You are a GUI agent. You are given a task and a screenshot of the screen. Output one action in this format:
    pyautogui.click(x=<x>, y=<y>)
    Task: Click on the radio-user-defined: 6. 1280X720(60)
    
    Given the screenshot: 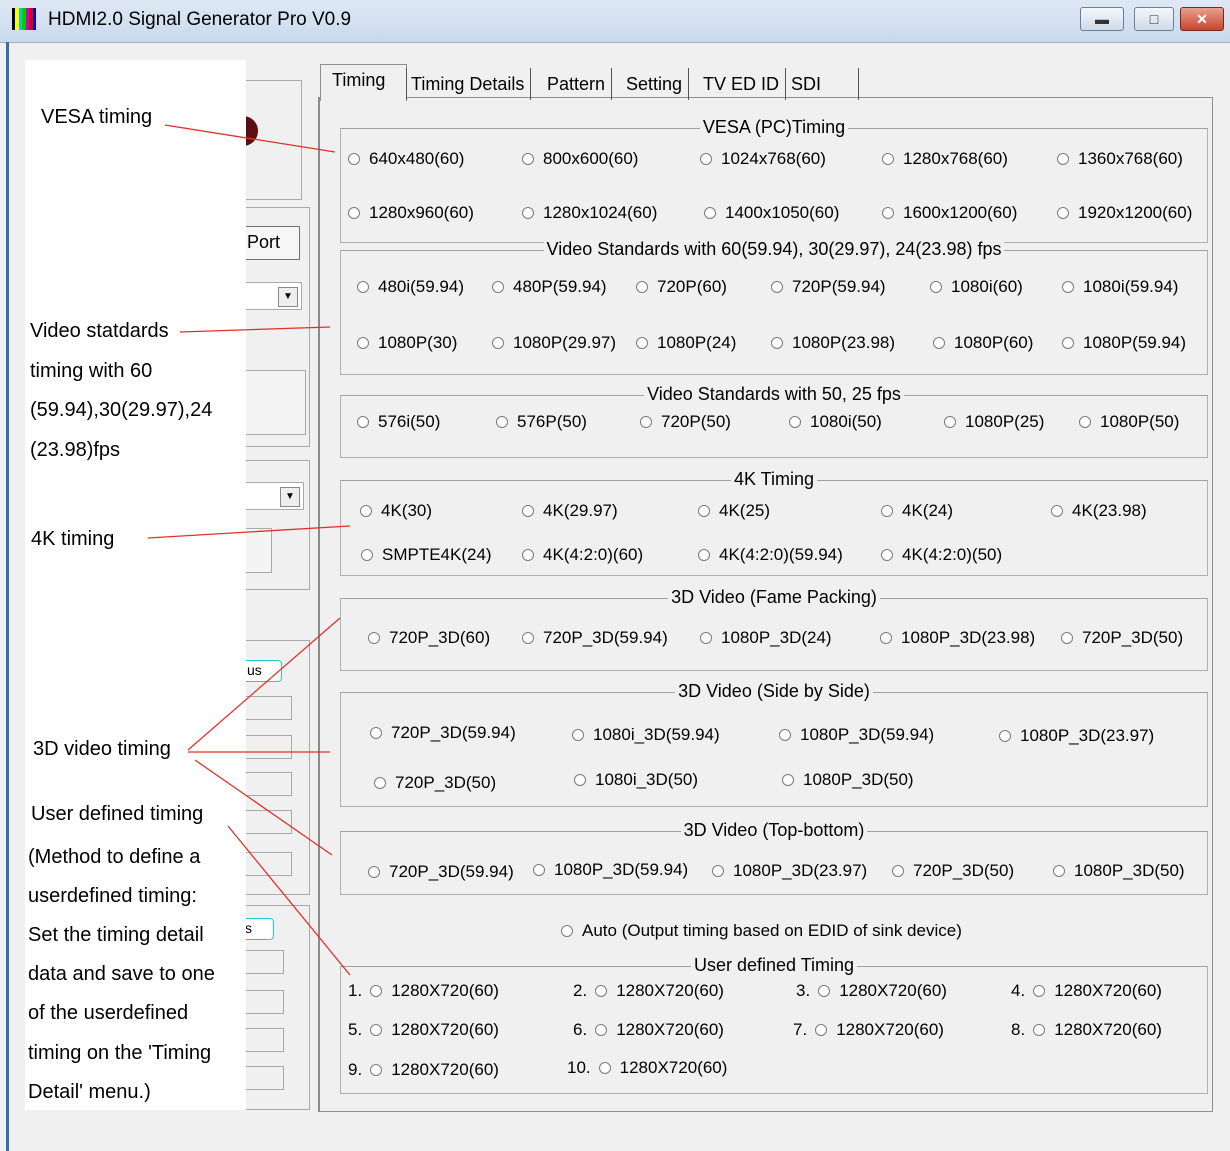 What is the action you would take?
    pyautogui.click(x=648, y=1030)
    